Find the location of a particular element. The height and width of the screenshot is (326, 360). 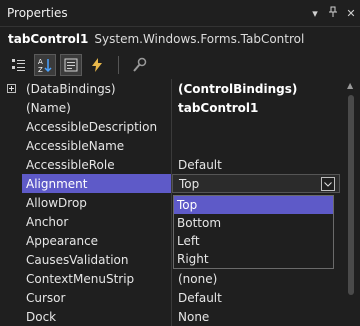

property-name: AccessibleDescription is located at coordinates (97, 126).